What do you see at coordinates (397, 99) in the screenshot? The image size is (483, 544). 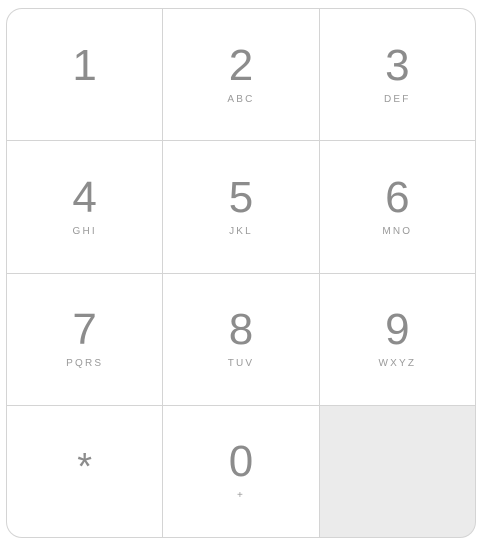 I see `key-letters: DEF` at bounding box center [397, 99].